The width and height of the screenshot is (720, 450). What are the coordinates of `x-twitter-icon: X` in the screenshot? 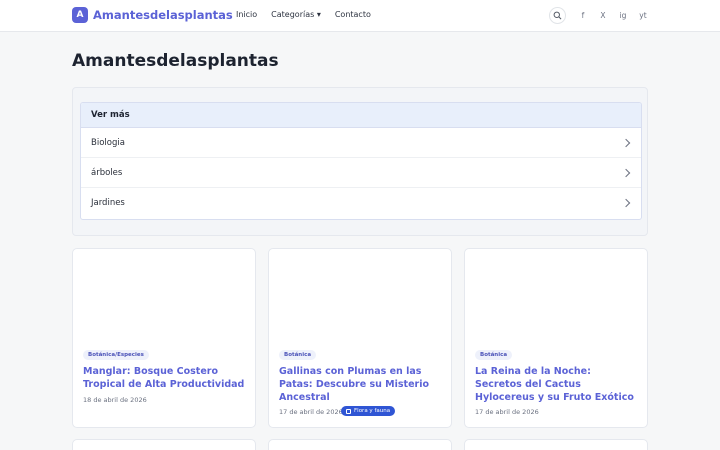 It's located at (603, 15).